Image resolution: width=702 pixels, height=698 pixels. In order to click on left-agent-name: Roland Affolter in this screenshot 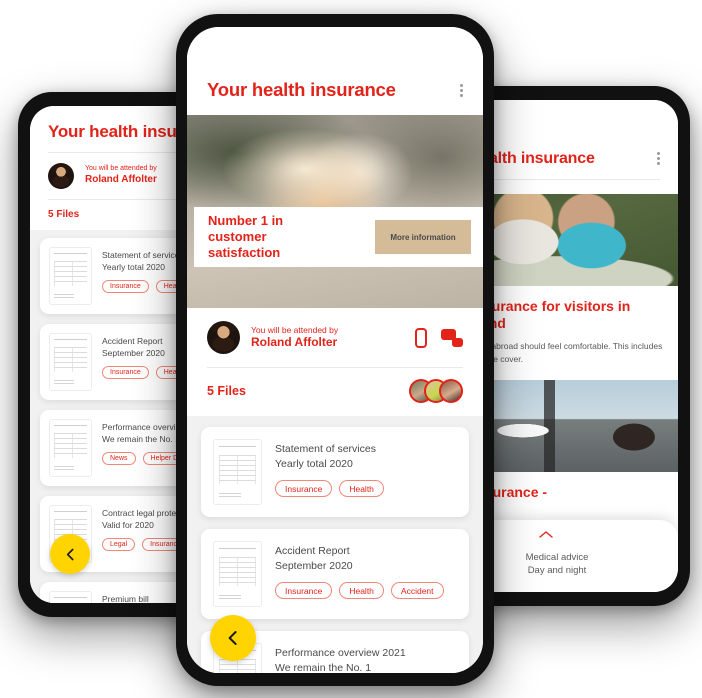, I will do `click(121, 180)`.